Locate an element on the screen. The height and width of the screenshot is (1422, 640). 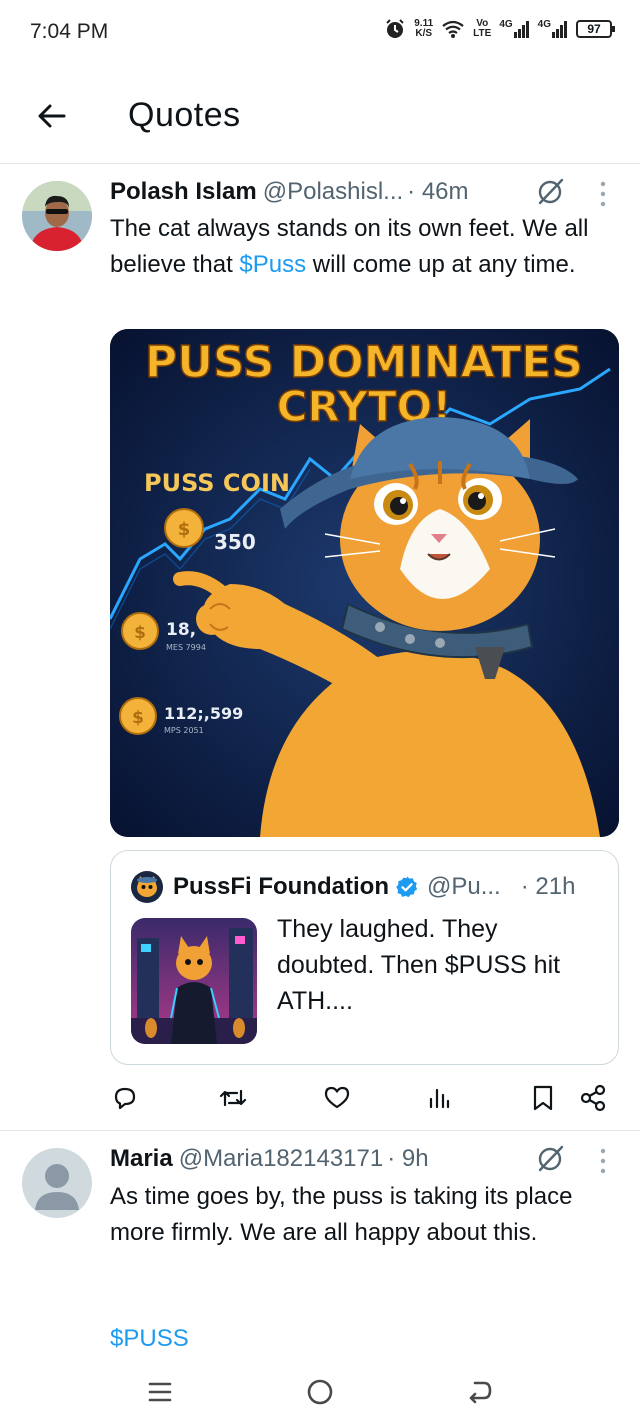
status-time: 7:04 PM is located at coordinates (69, 31).